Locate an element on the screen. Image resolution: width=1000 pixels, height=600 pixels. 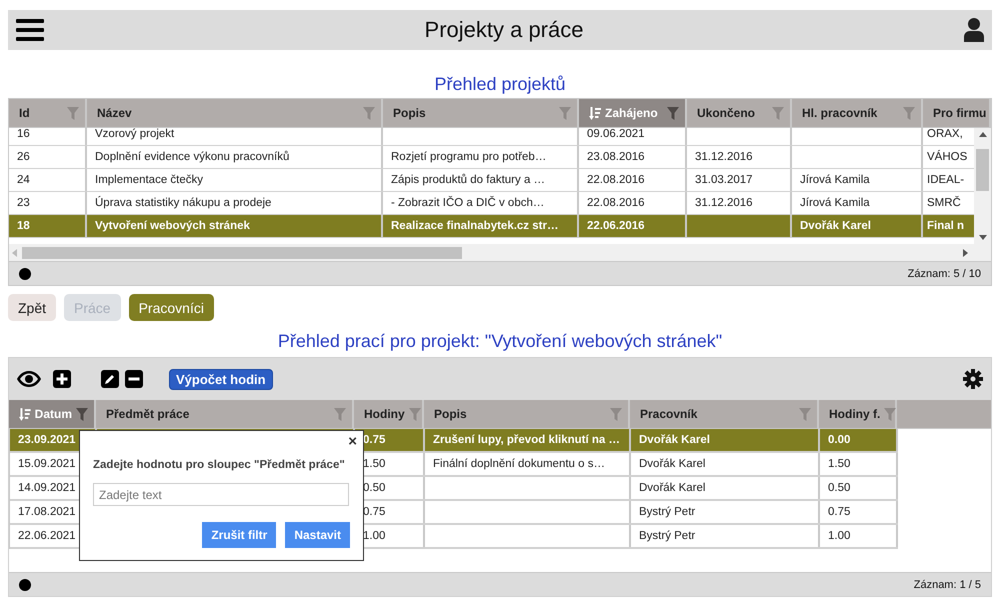
table-cell: 31.03.2017 is located at coordinates (724, 180).